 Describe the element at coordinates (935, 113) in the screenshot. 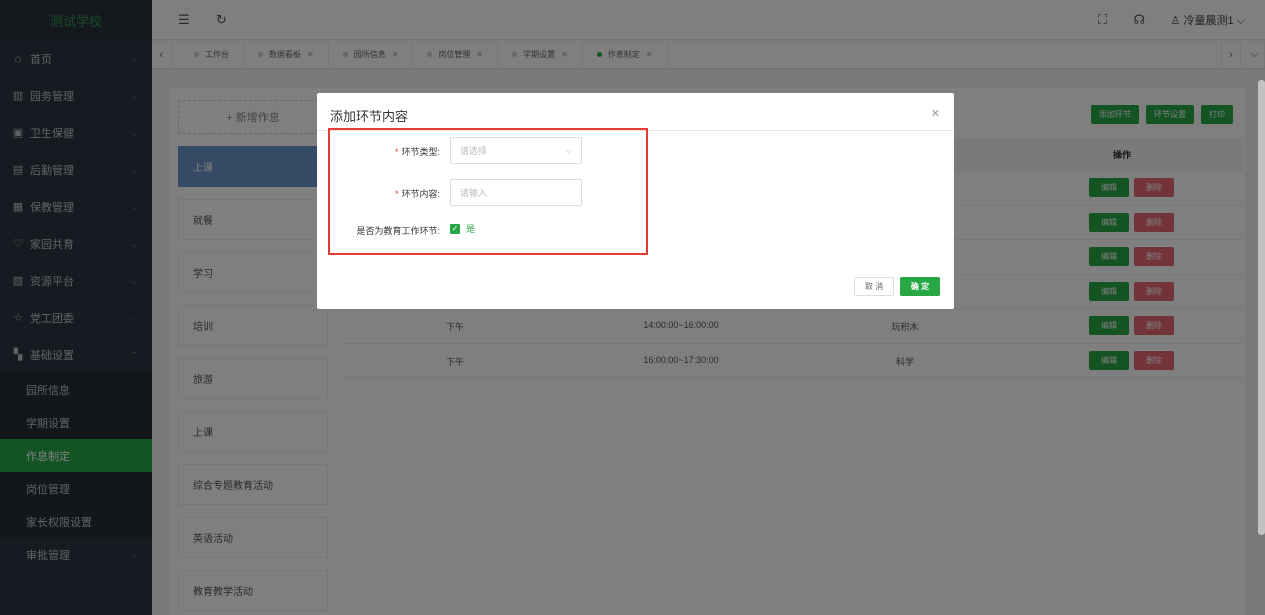

I see `close-icon: ✕` at that location.